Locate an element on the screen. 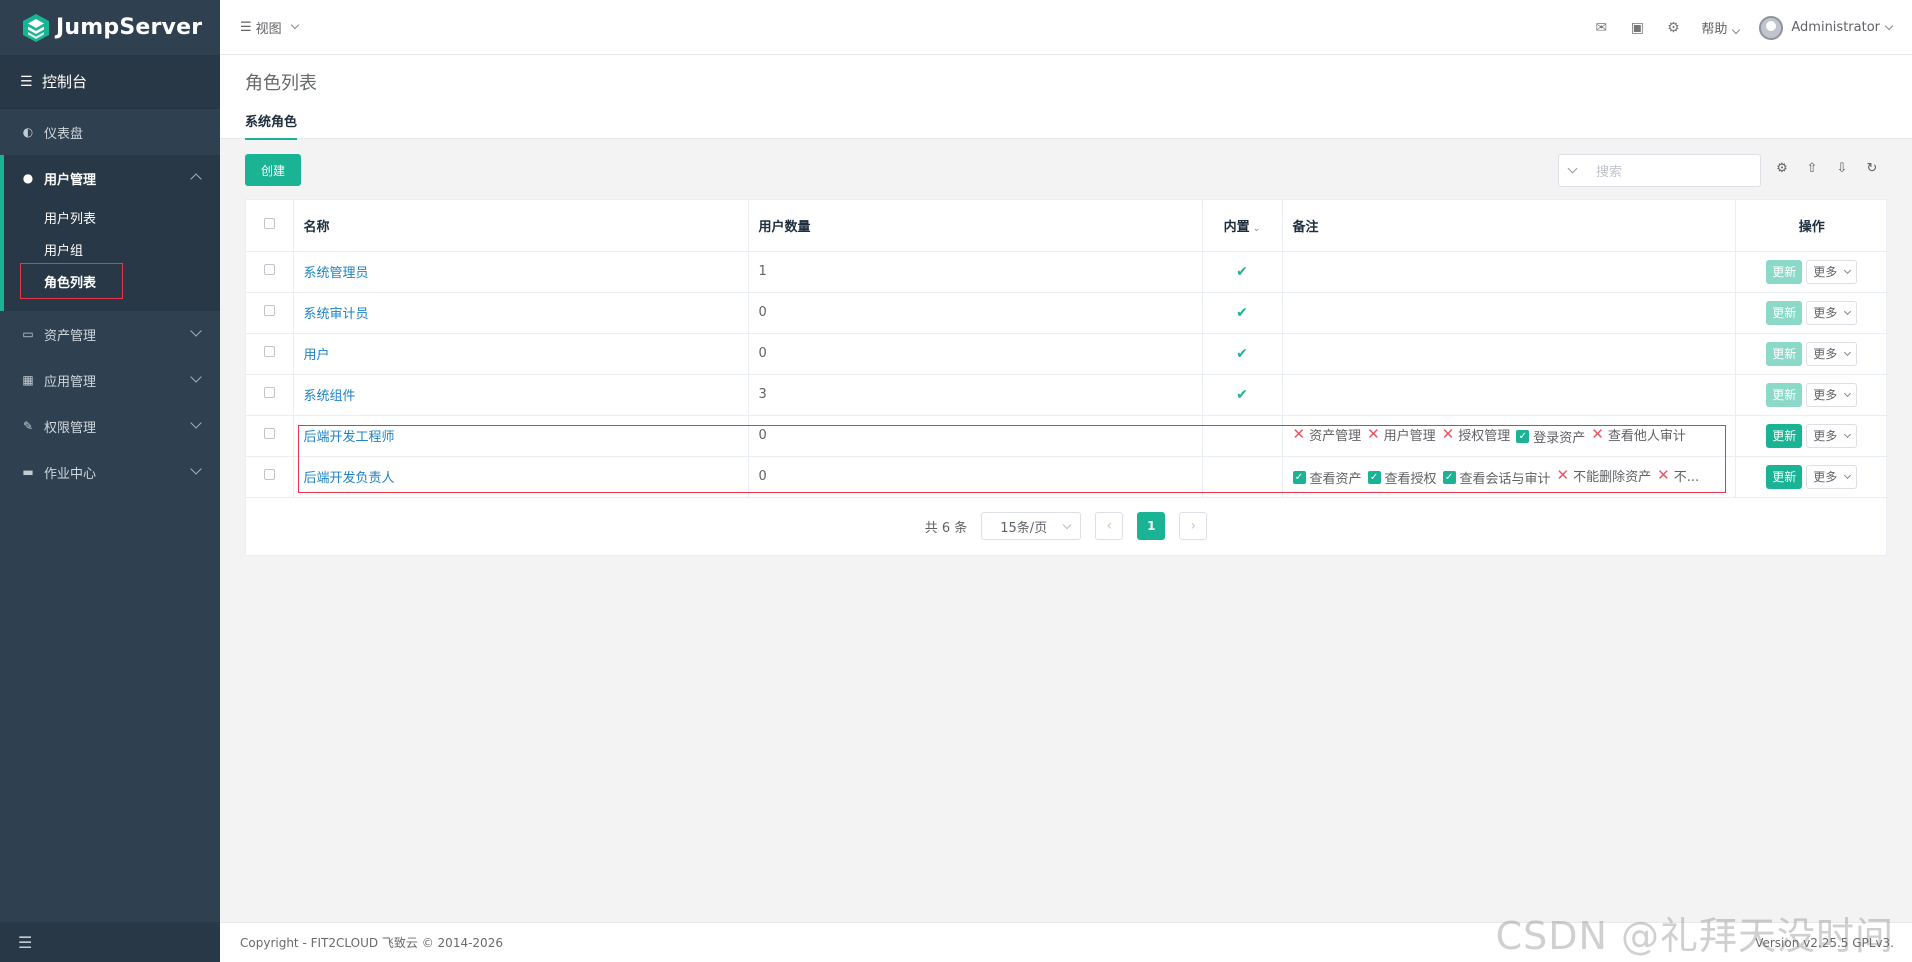  search-input: 搜索 is located at coordinates (1659, 170).